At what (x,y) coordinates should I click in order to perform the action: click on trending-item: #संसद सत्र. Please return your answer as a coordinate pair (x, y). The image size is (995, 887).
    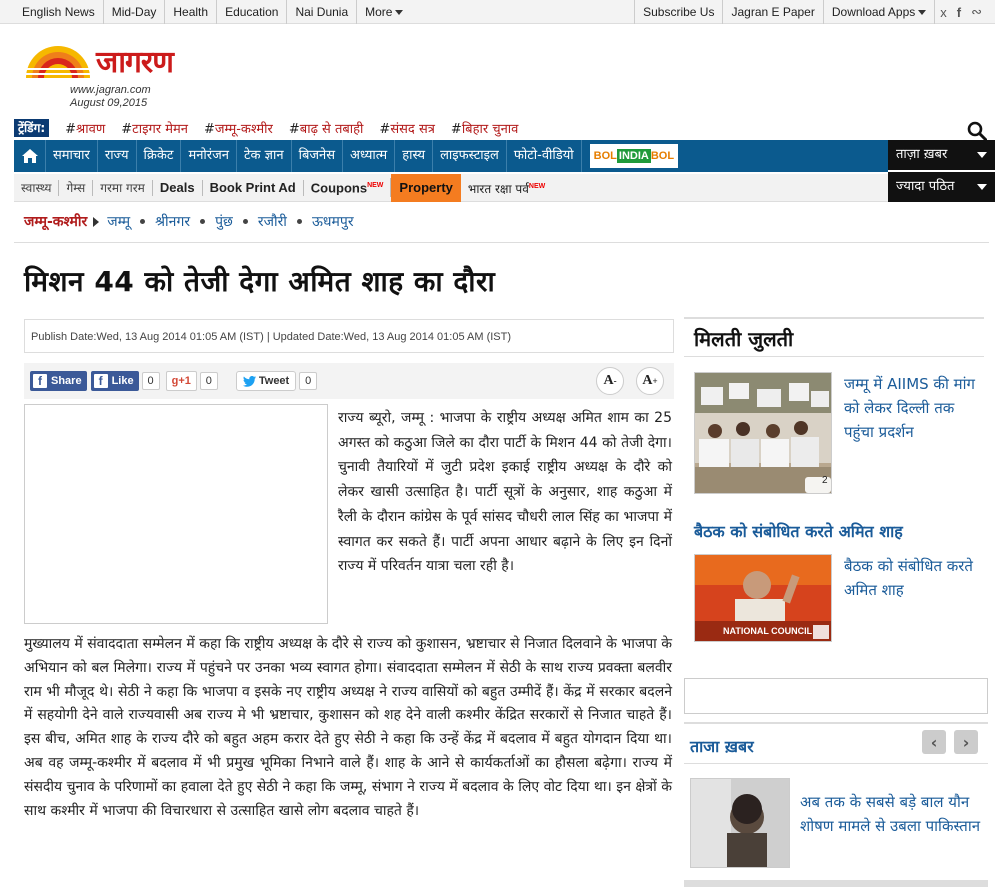
    Looking at the image, I should click on (406, 128).